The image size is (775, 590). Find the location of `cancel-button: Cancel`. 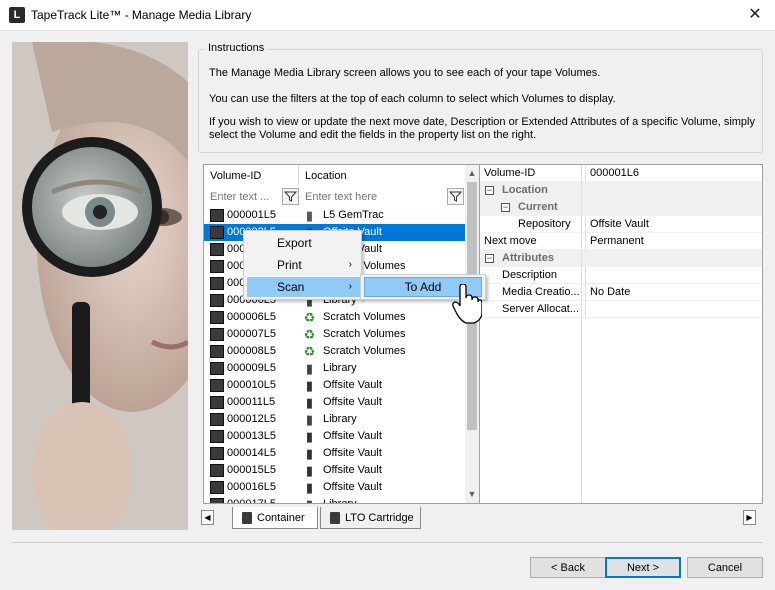

cancel-button: Cancel is located at coordinates (725, 567).